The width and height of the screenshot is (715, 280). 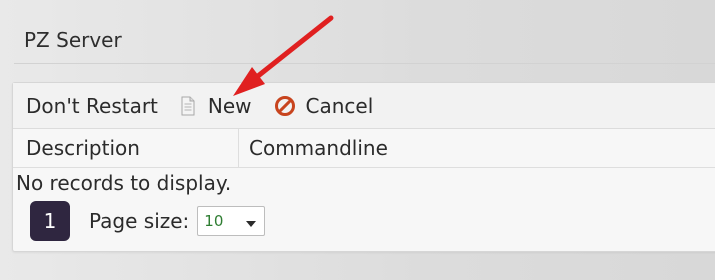 What do you see at coordinates (188, 106) in the screenshot?
I see `document-icon` at bounding box center [188, 106].